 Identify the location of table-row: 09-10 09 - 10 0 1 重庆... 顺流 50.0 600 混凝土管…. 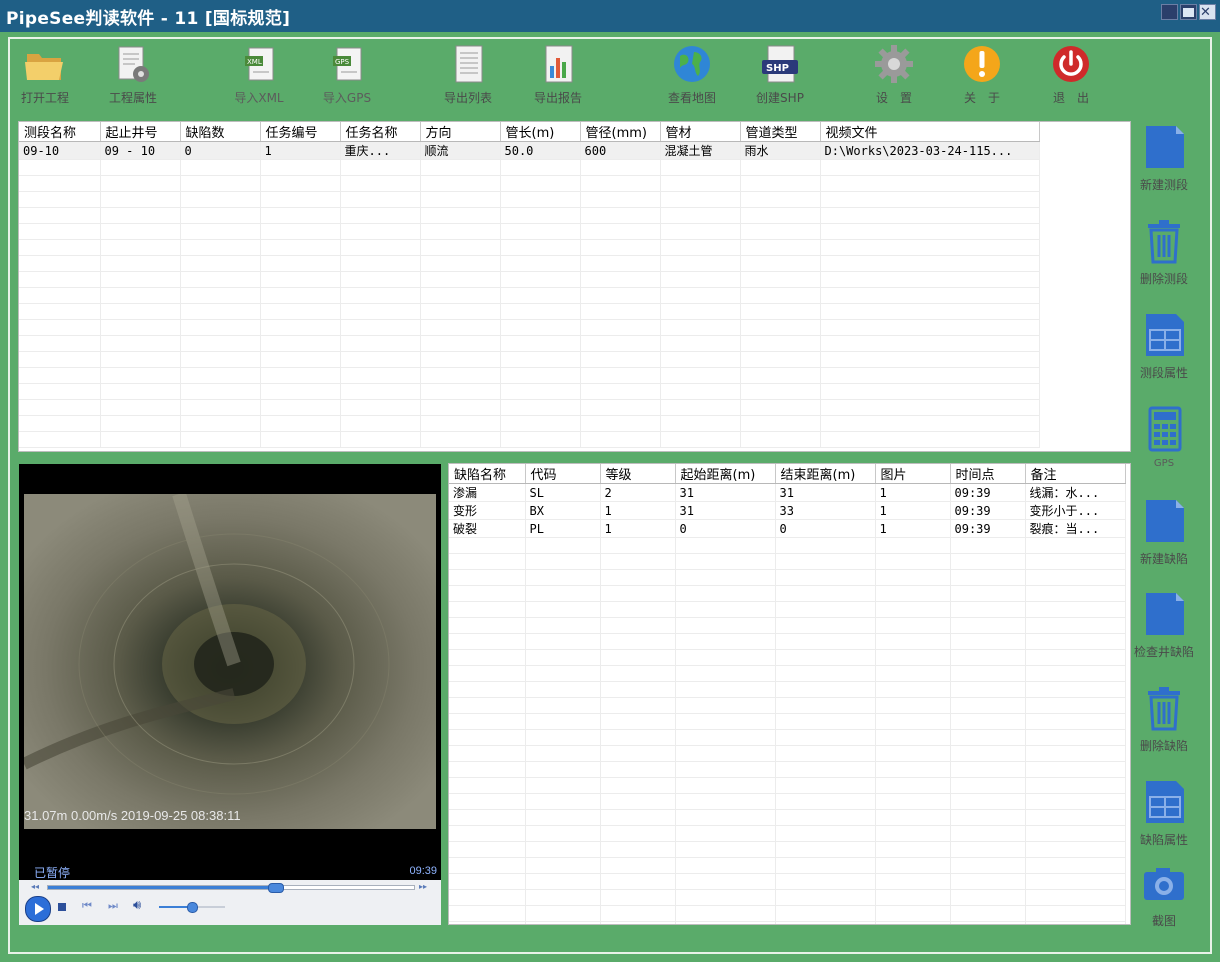
(529, 150).